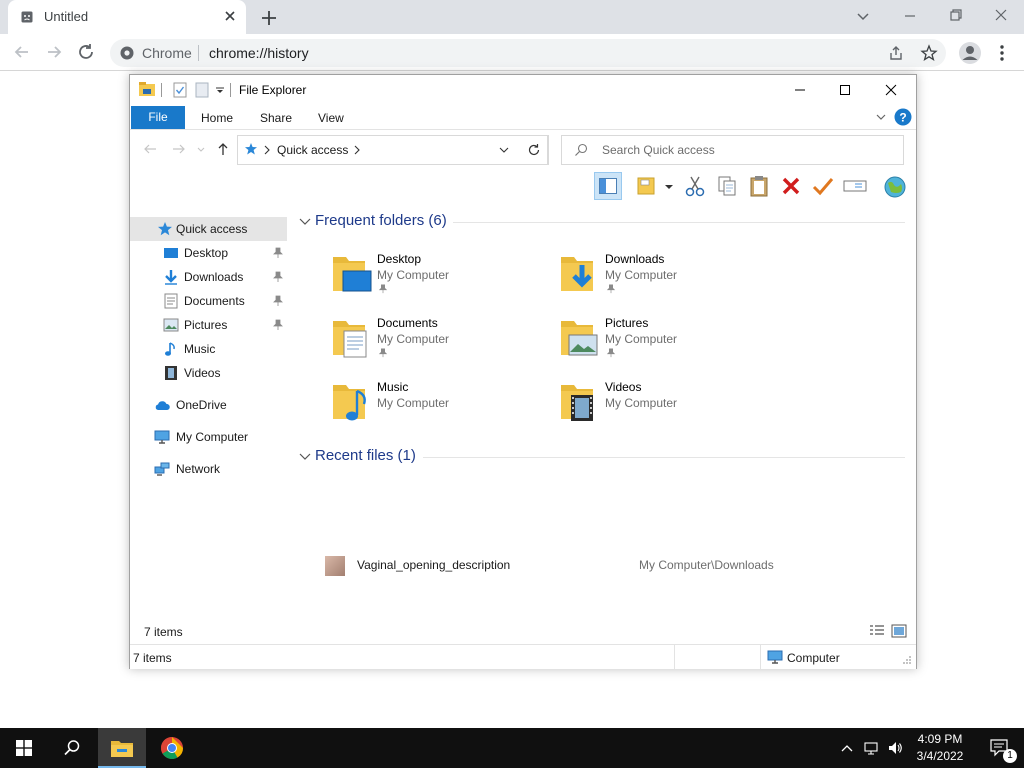 The width and height of the screenshot is (1024, 768). I want to click on bookmark-star-icon, so click(929, 53).